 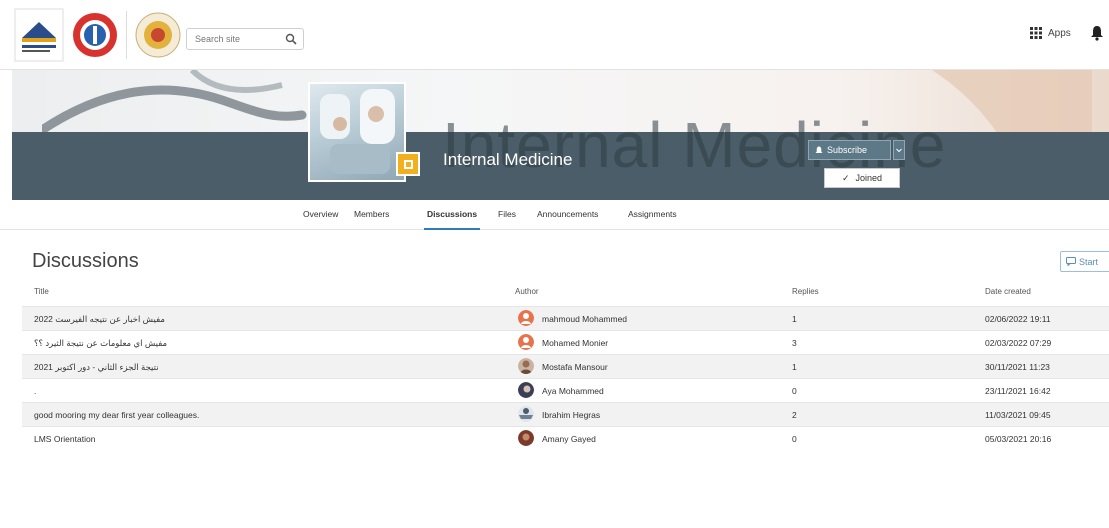 What do you see at coordinates (99, 319) in the screenshot?
I see `discussion-title-link: مفيش اخبار عن نتيجه الفيرست 2022` at bounding box center [99, 319].